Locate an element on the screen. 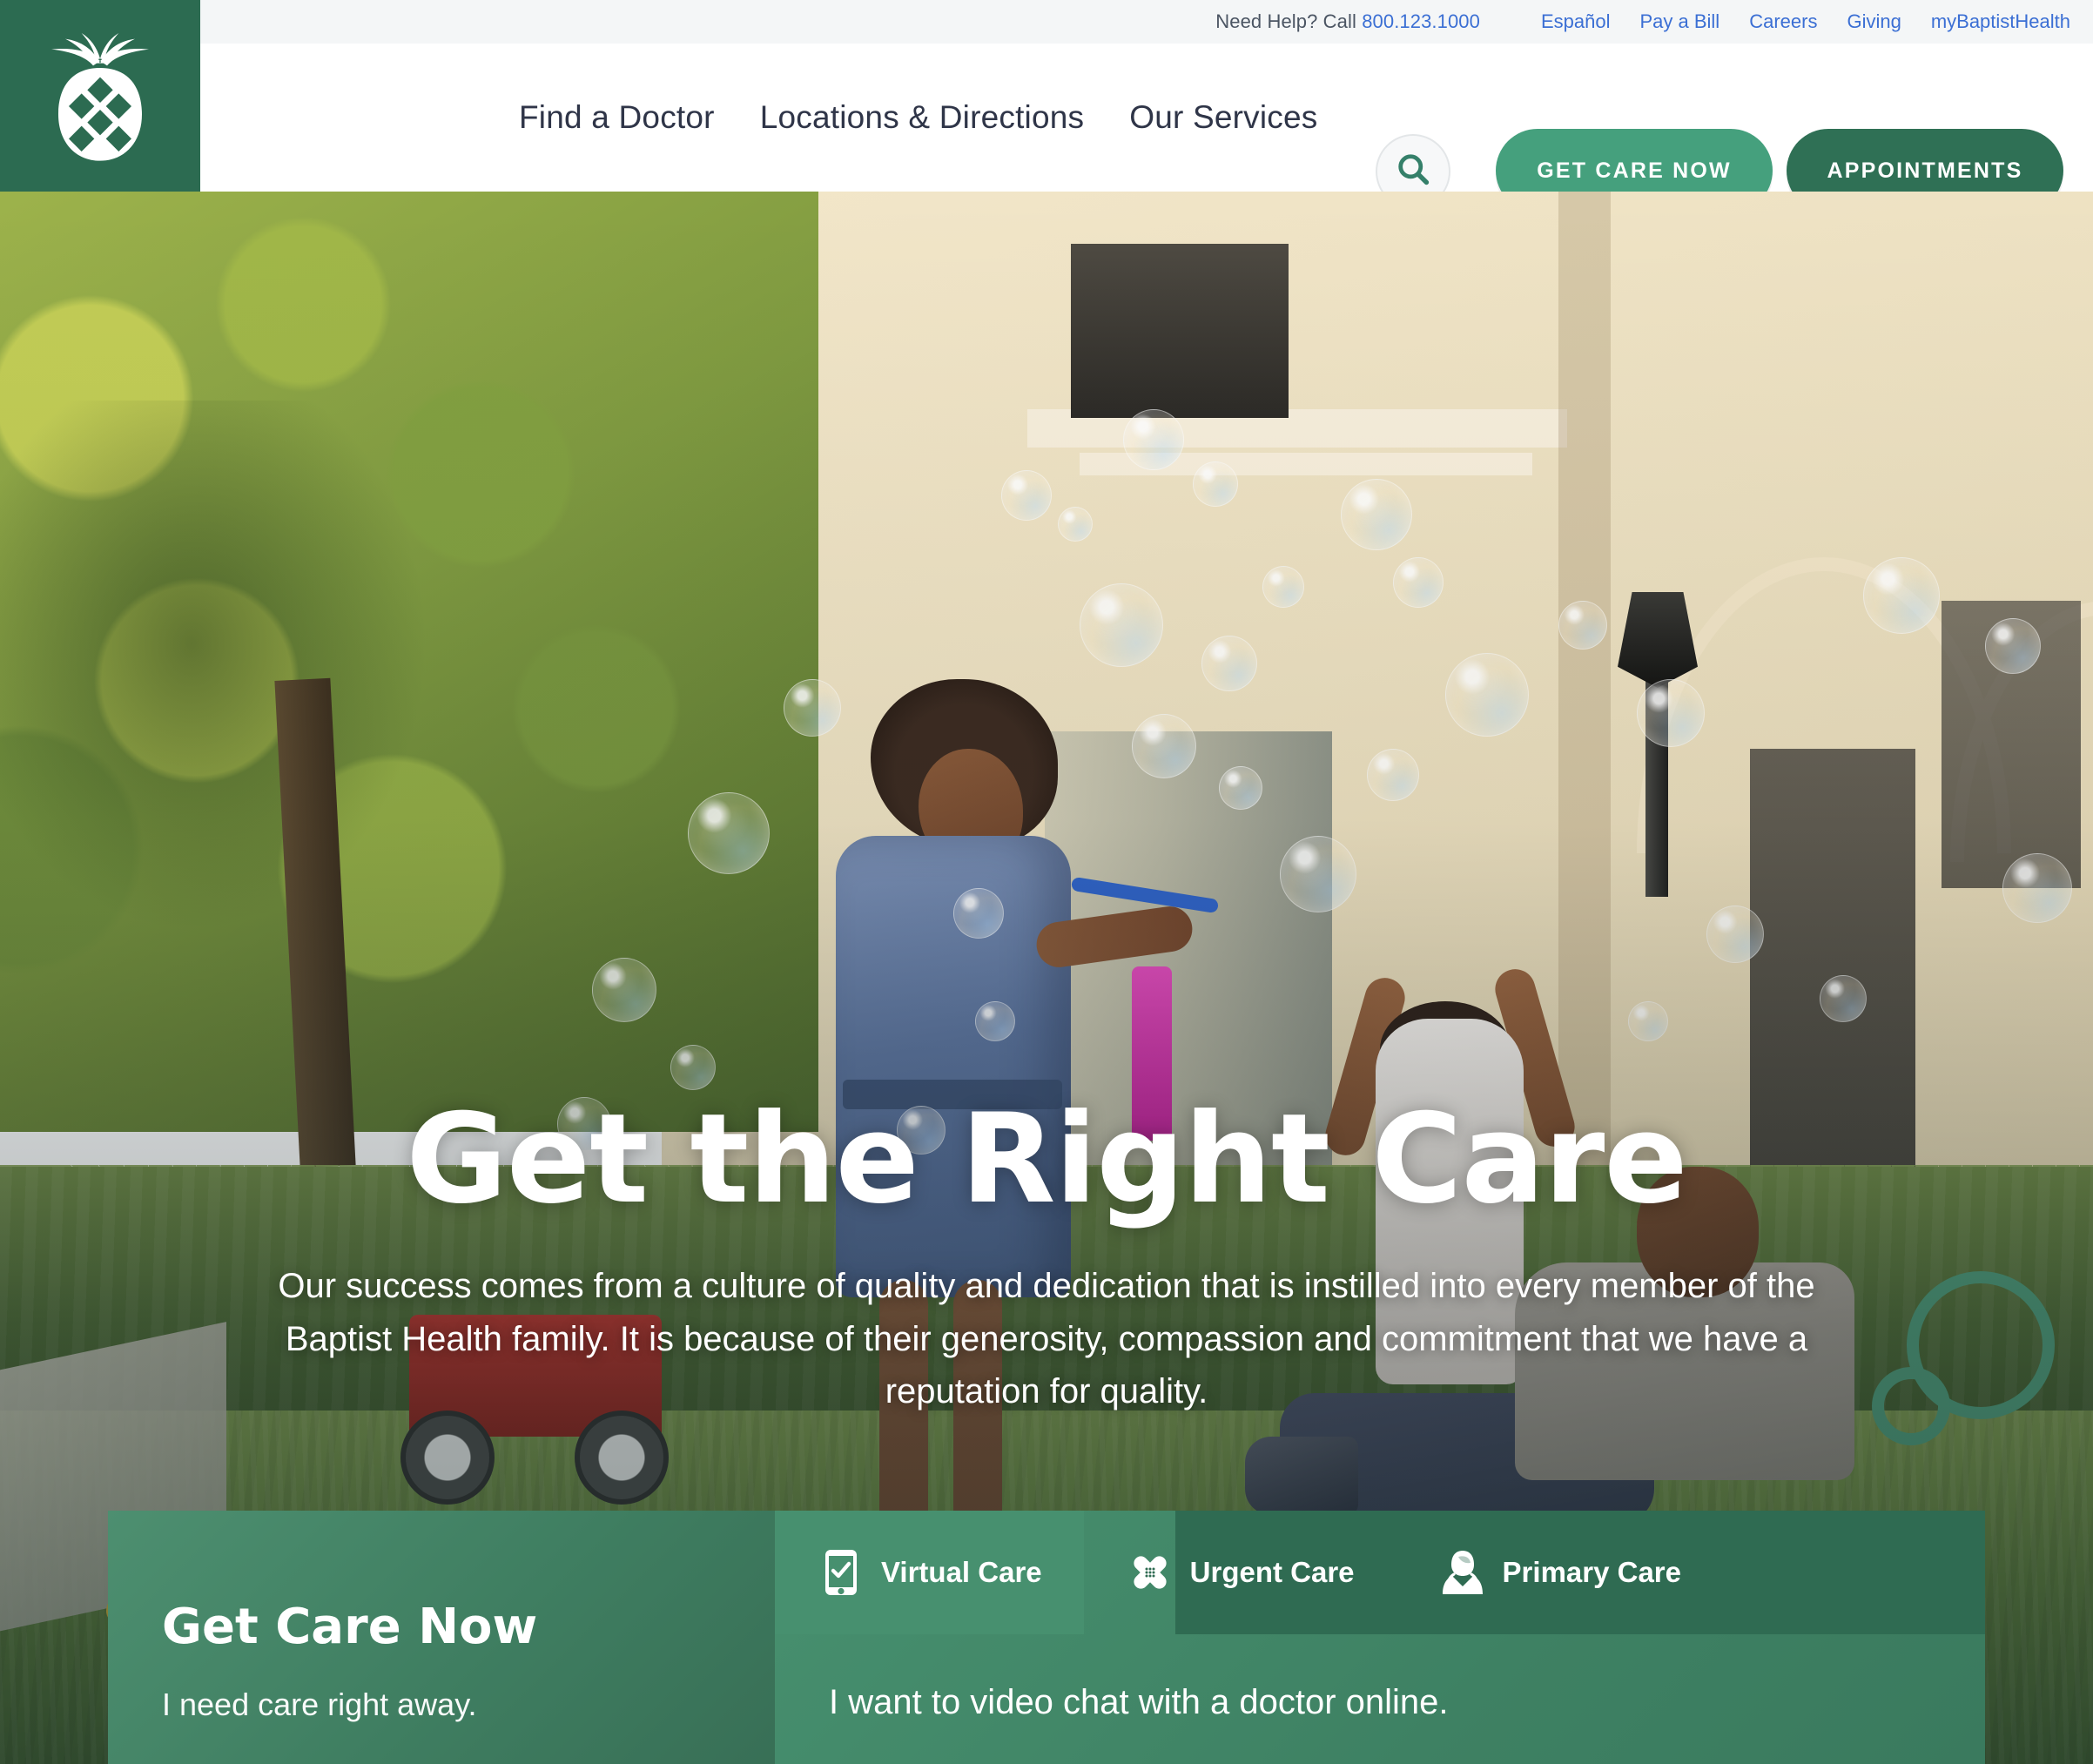 This screenshot has height=1764, width=2093. logo-home-link is located at coordinates (100, 96).